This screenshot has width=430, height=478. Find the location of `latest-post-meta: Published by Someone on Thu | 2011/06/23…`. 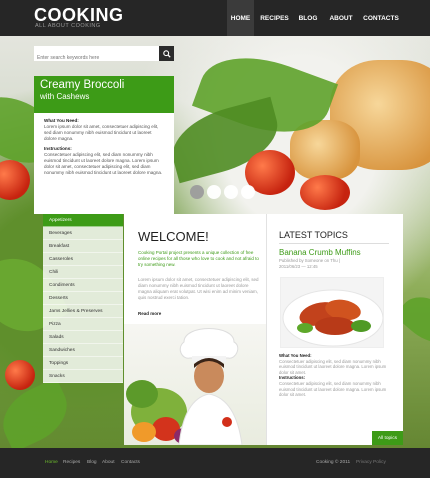

latest-post-meta: Published by Someone on Thu | 2011/06/23… is located at coordinates (309, 263).